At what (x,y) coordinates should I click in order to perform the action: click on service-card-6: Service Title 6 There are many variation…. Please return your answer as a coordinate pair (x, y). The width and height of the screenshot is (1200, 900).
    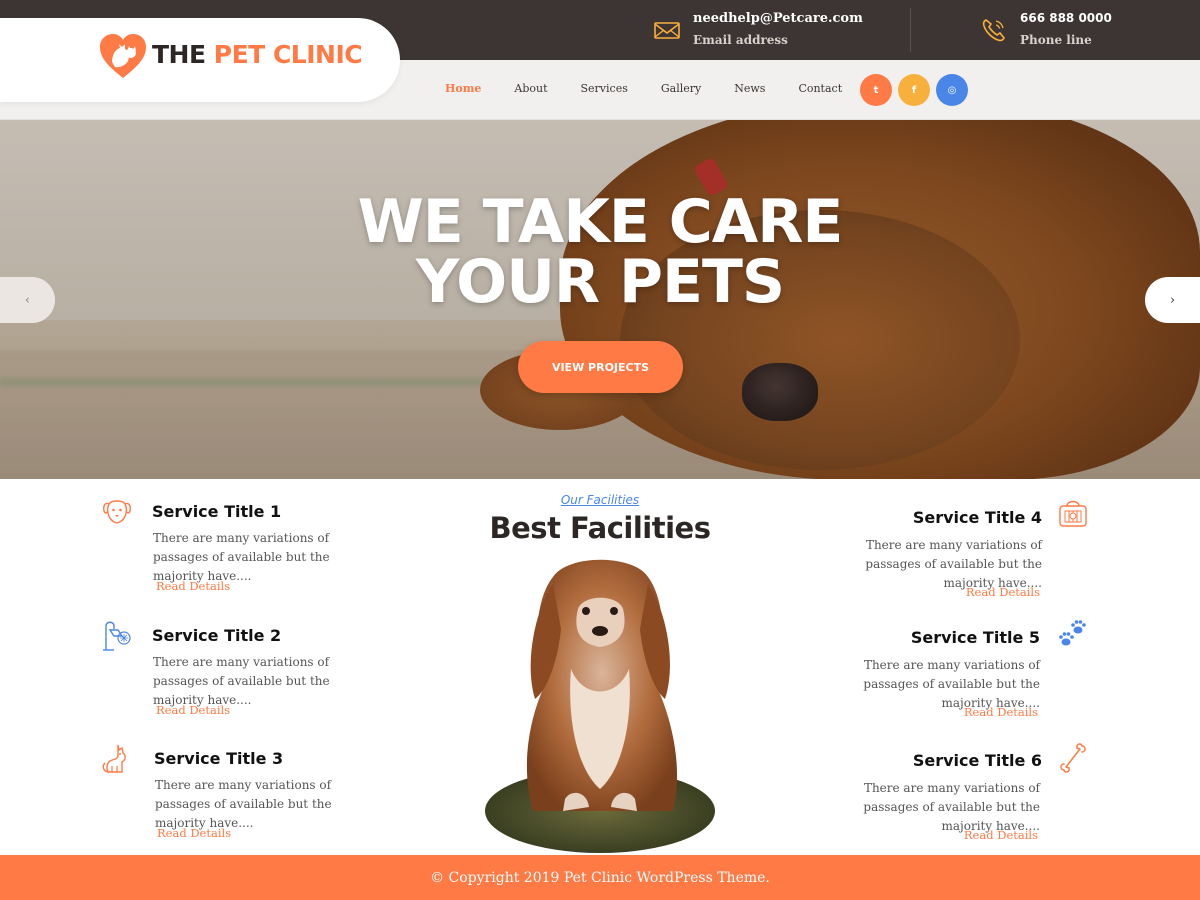
    Looking at the image, I should click on (940, 795).